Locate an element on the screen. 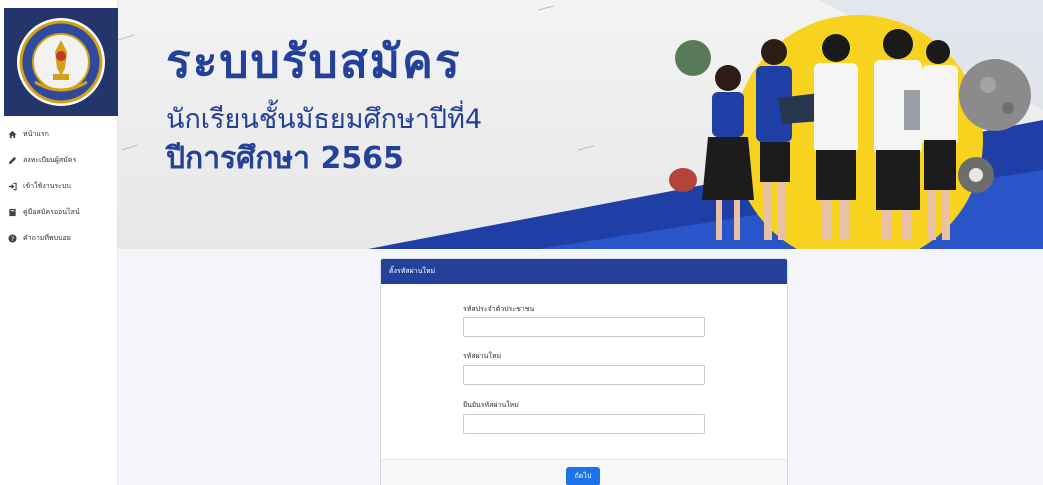  sidebar-item-login: เข้าใช้งานระบบ is located at coordinates (59, 186).